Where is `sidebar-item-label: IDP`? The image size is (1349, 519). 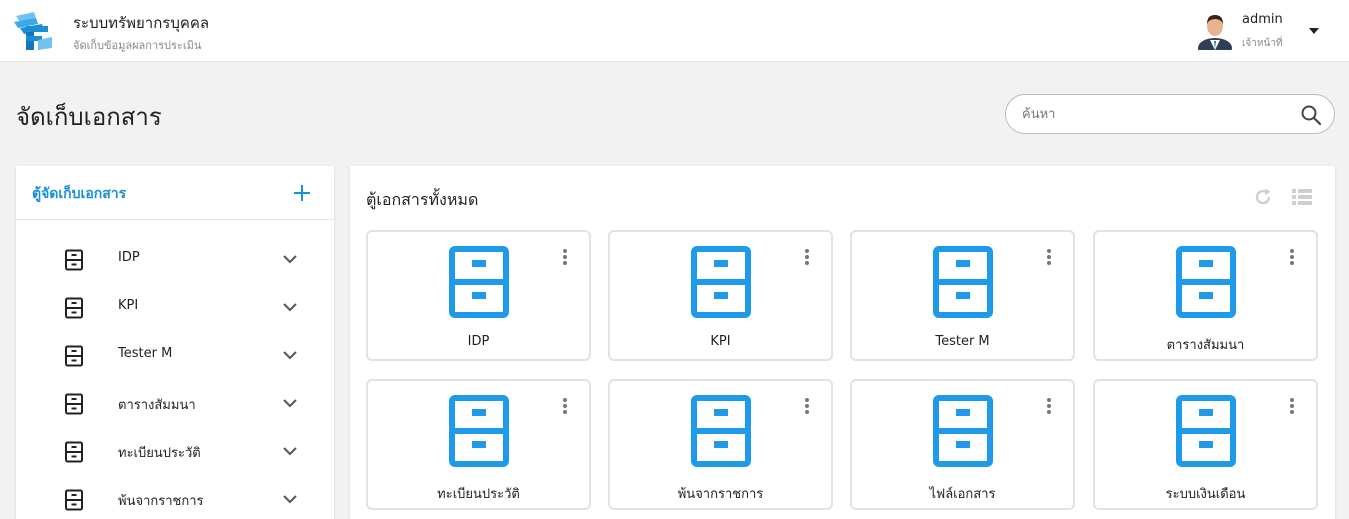
sidebar-item-label: IDP is located at coordinates (129, 257).